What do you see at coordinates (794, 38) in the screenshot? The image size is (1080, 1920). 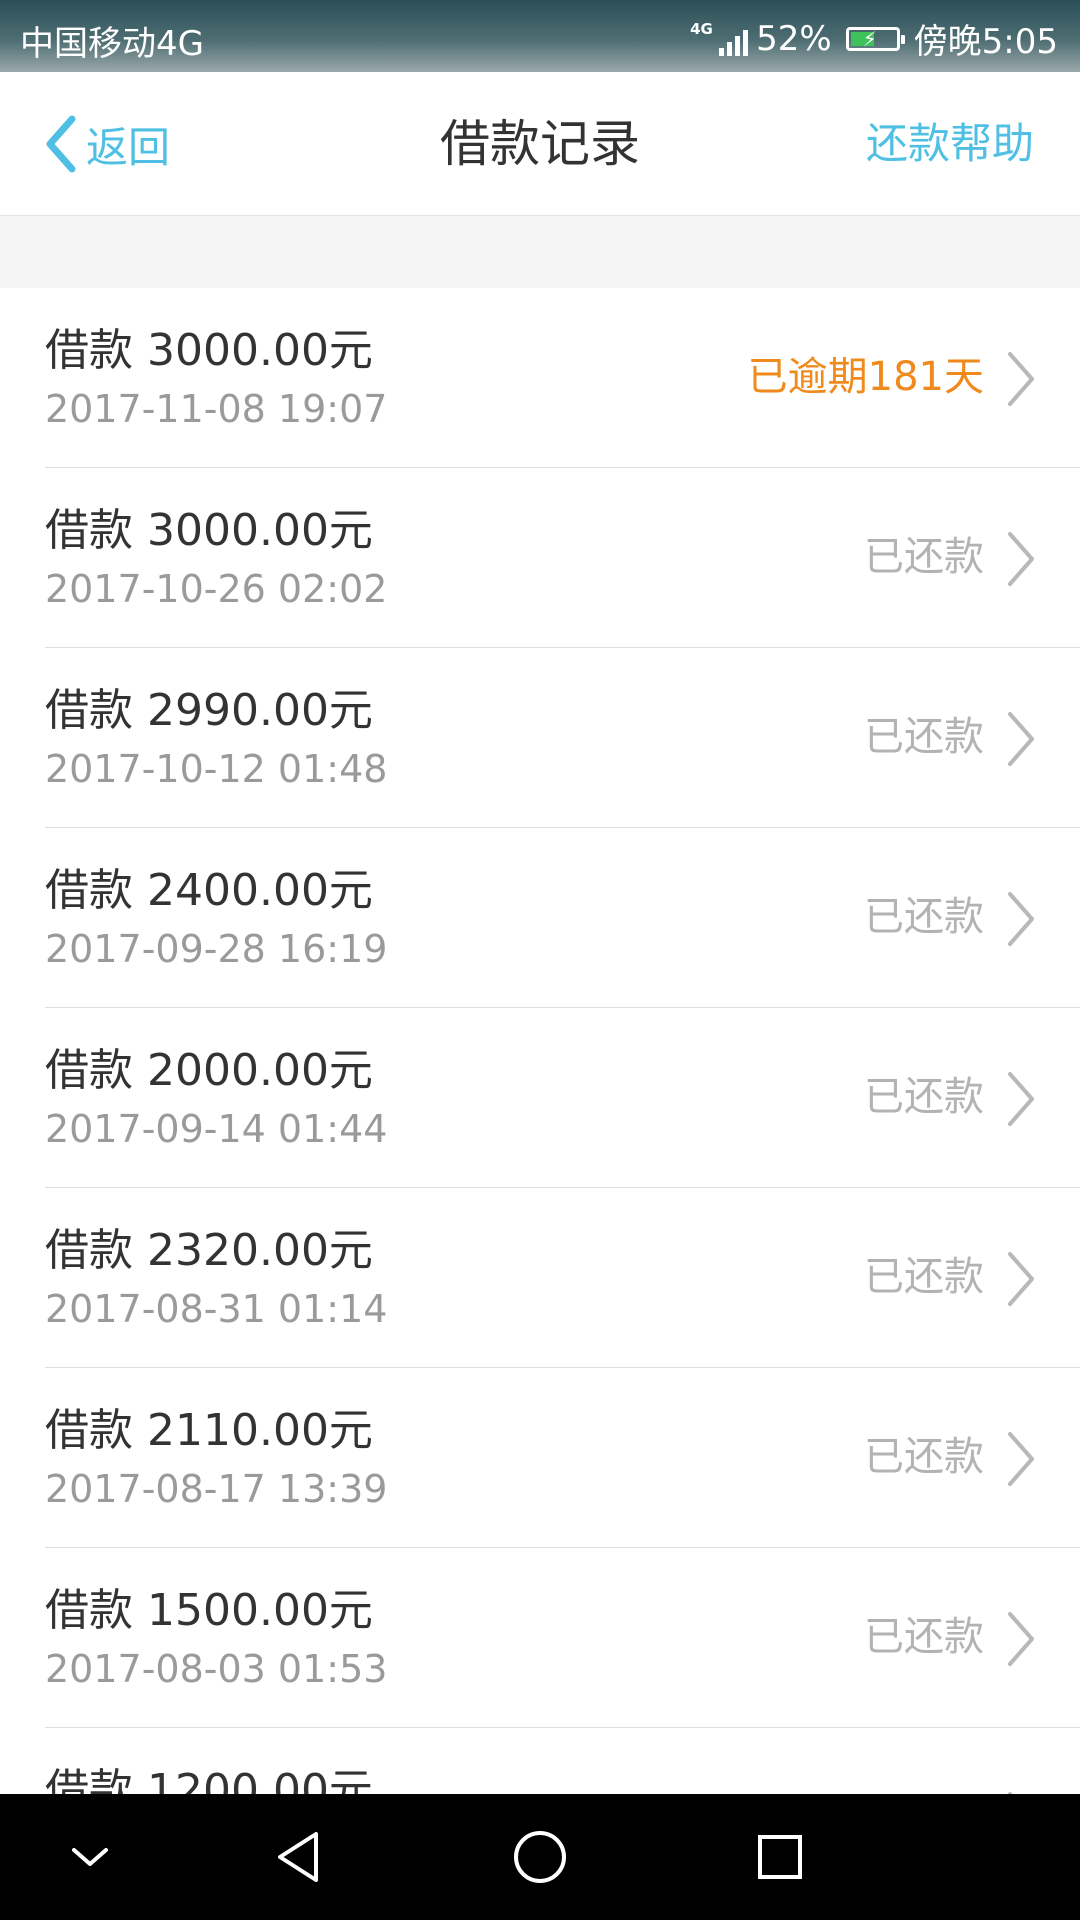 I see `battery-percent: 52%` at bounding box center [794, 38].